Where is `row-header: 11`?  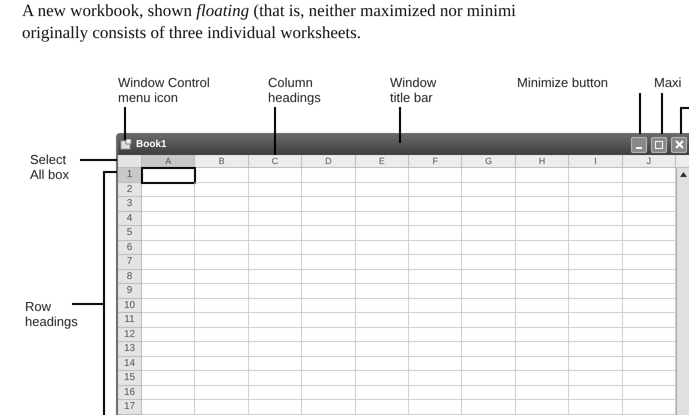 row-header: 11 is located at coordinates (130, 320).